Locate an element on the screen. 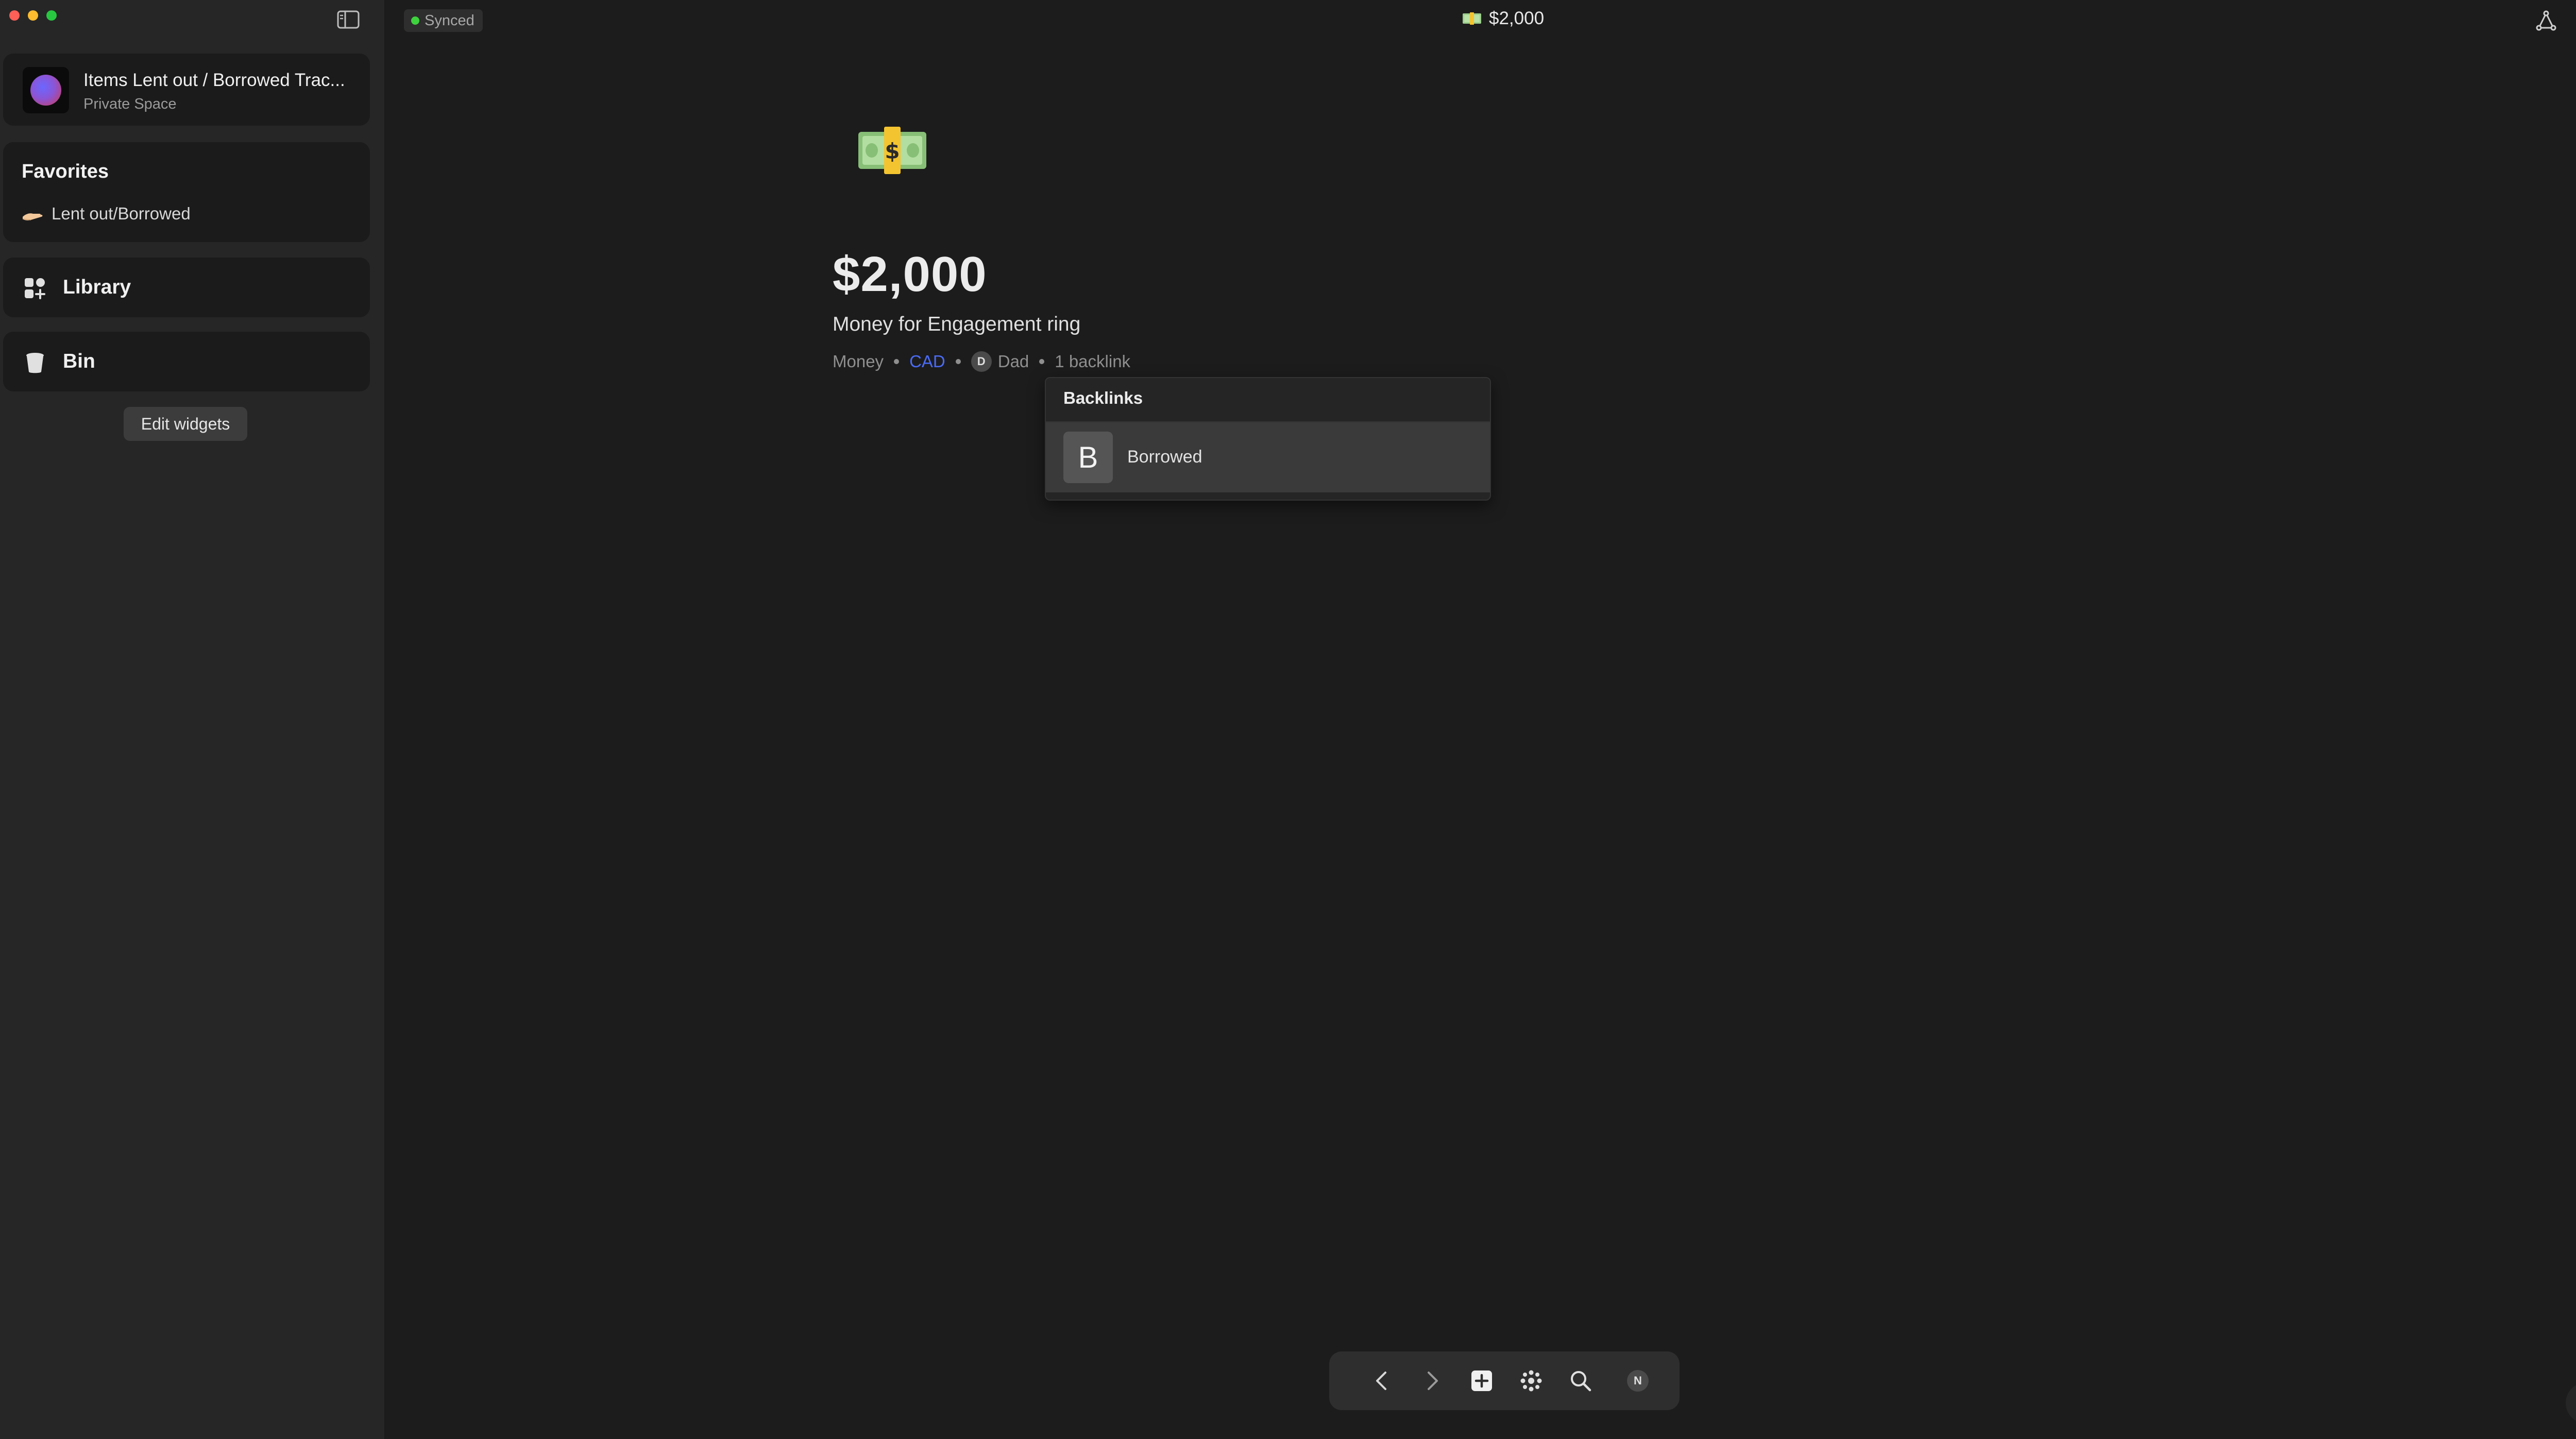 The image size is (2576, 1439). back-button is located at coordinates (1381, 1381).